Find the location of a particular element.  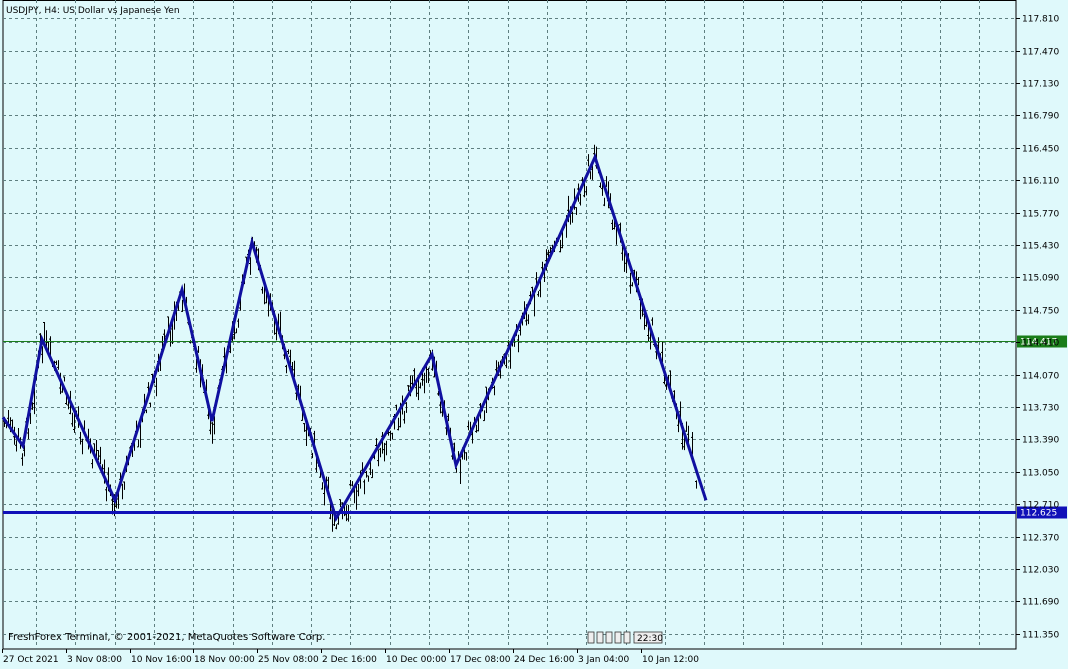

y-tick-label: 114.070 is located at coordinates (1040, 377).